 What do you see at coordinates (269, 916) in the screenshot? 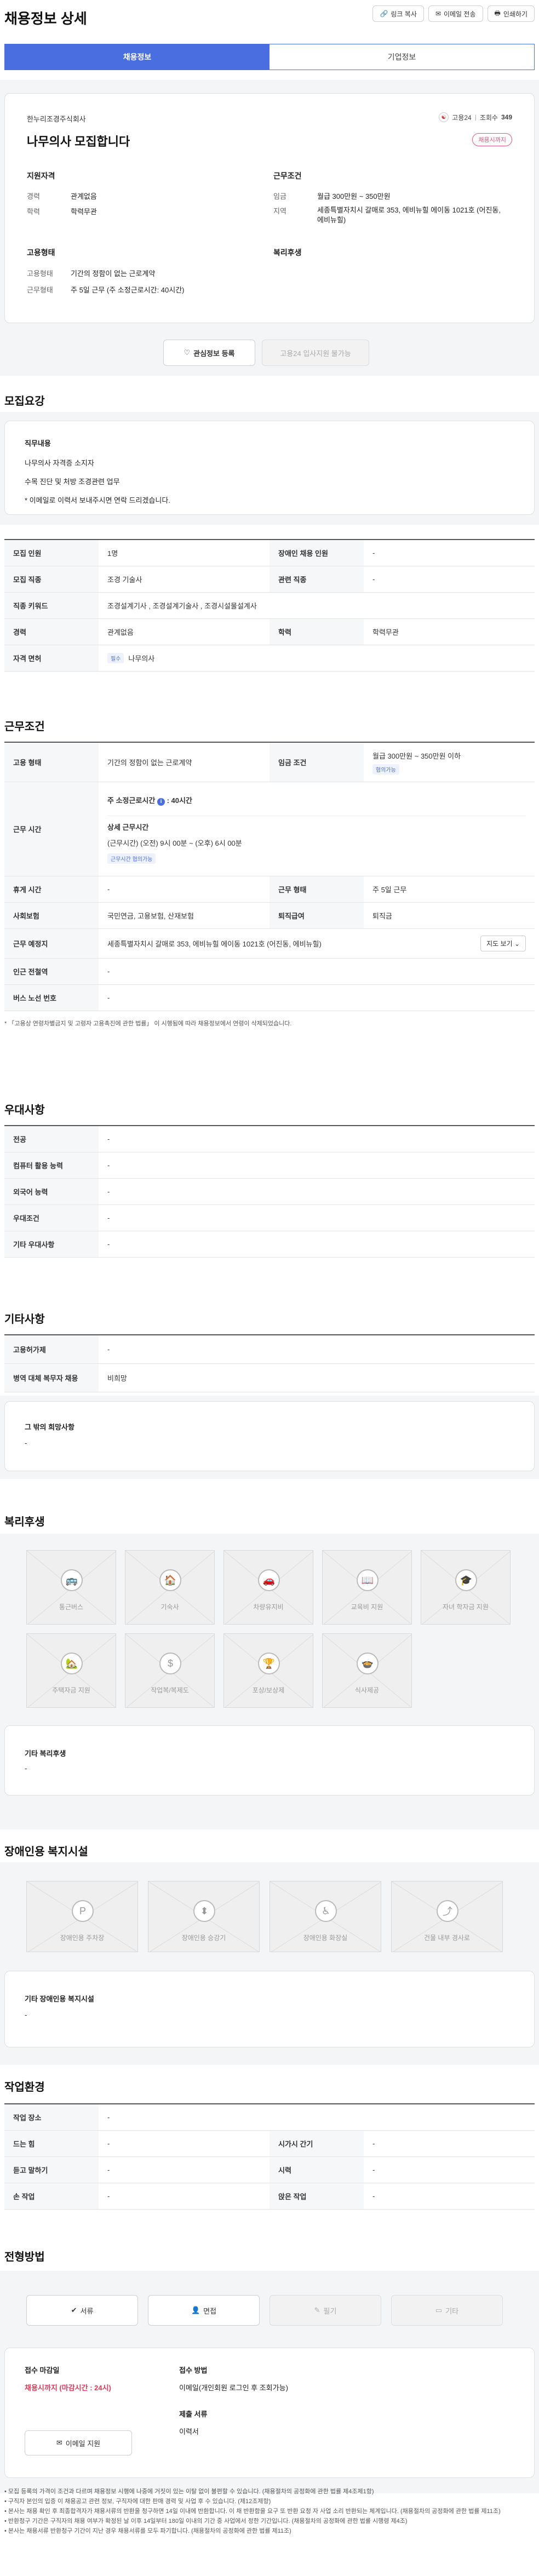
I see `cond-row: 사회보험 국민연금, 고용보험, 산재보험 퇴직급여 퇴직금` at bounding box center [269, 916].